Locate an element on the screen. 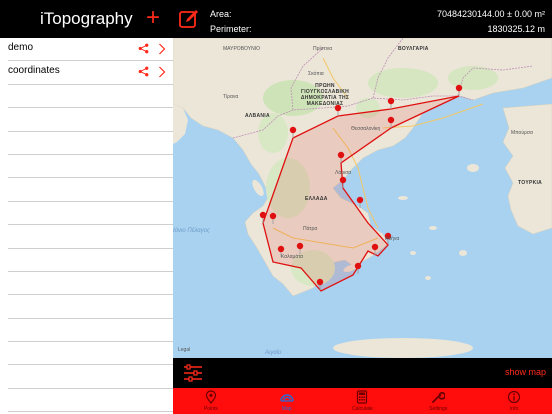 This screenshot has height=414, width=552. tab-calculate: Calculate is located at coordinates (363, 401).